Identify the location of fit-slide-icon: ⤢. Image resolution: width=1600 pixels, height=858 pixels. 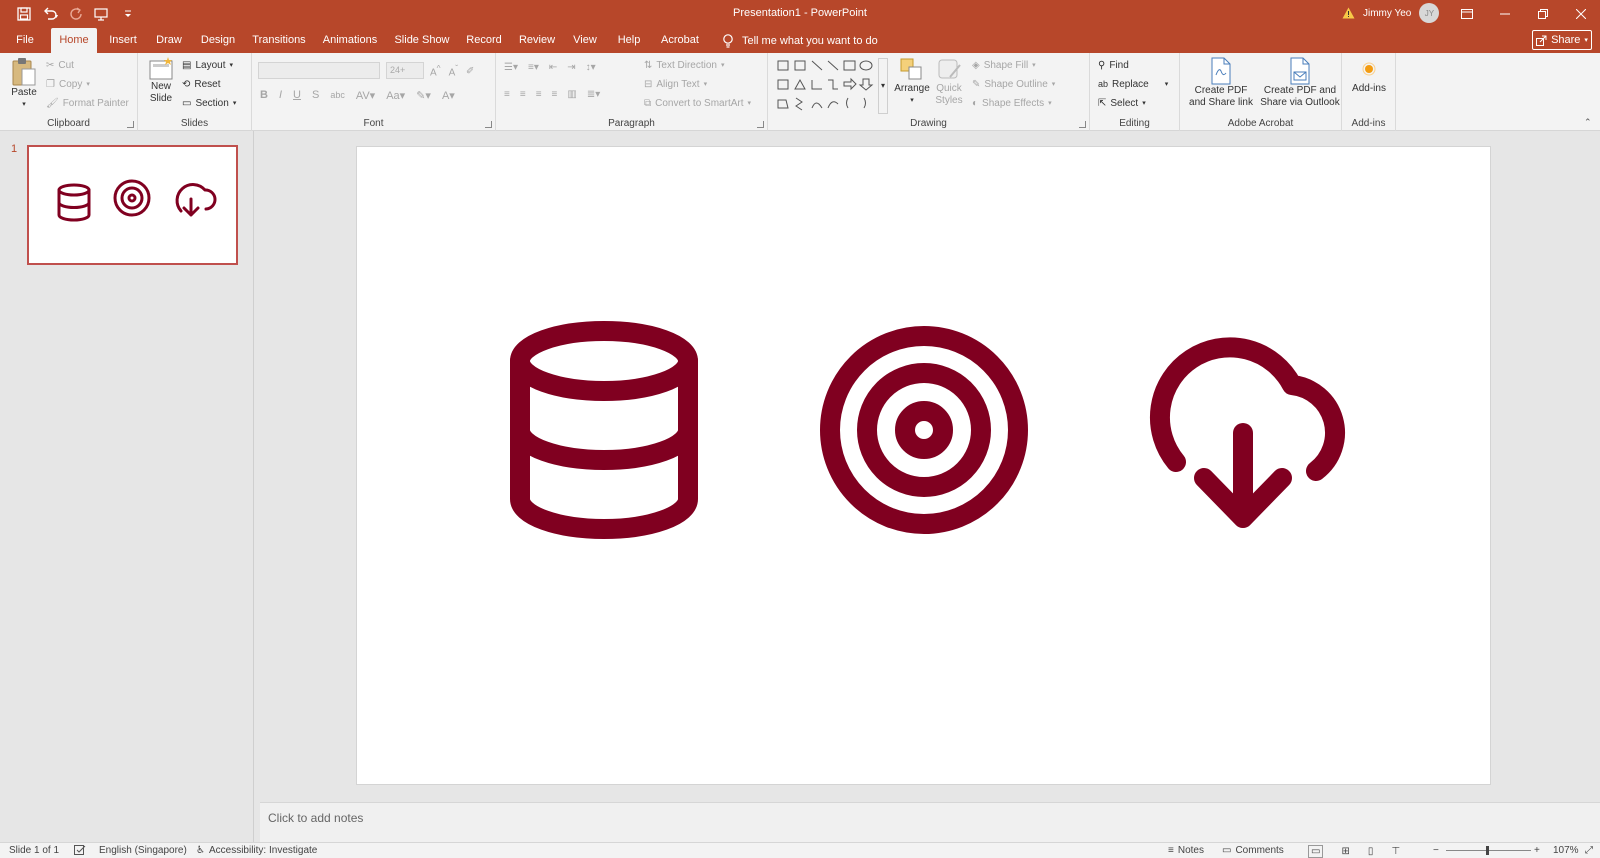
(1589, 850).